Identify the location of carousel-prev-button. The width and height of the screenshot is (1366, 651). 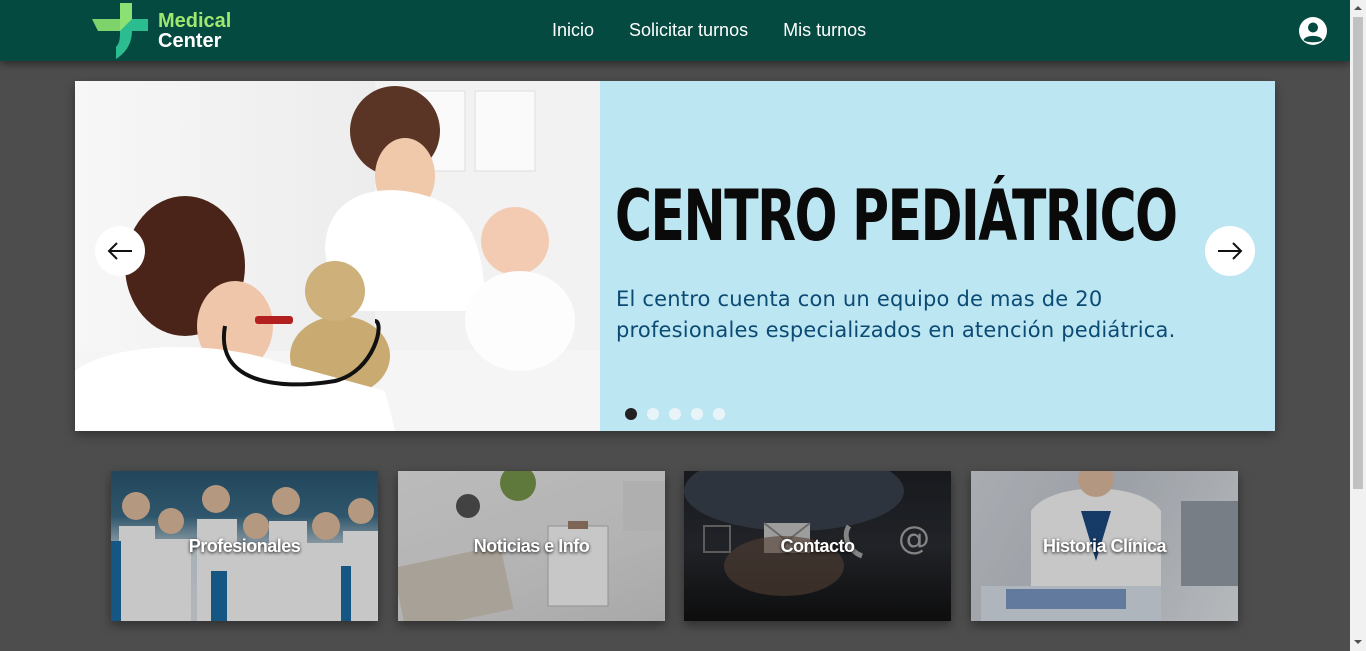
(120, 251).